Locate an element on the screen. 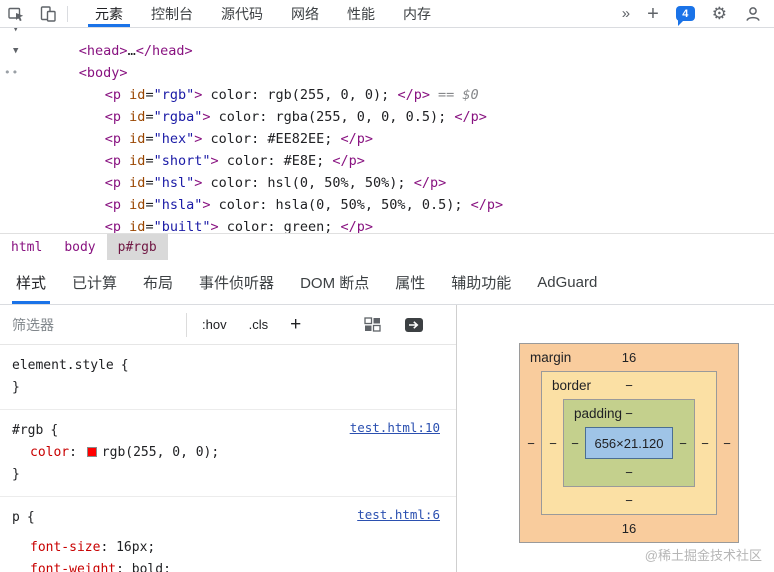 Image resolution: width=774 pixels, height=572 pixels. tab-styles: 样式 is located at coordinates (31, 282).